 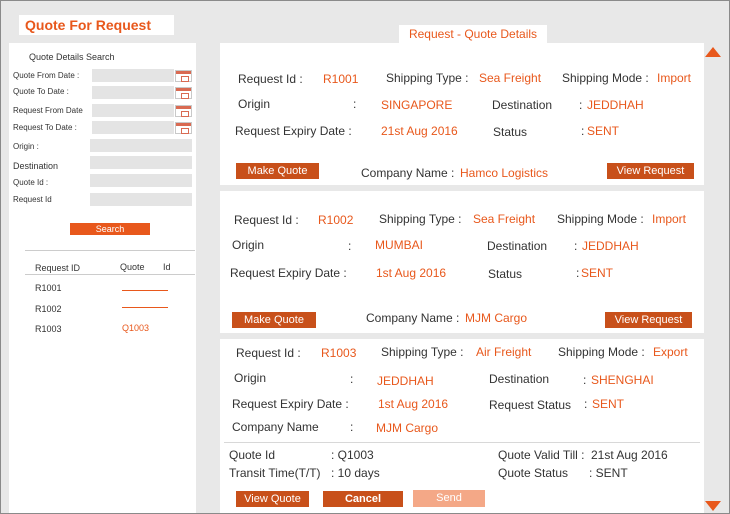 I want to click on status-label: Request Status, so click(x=530, y=405).